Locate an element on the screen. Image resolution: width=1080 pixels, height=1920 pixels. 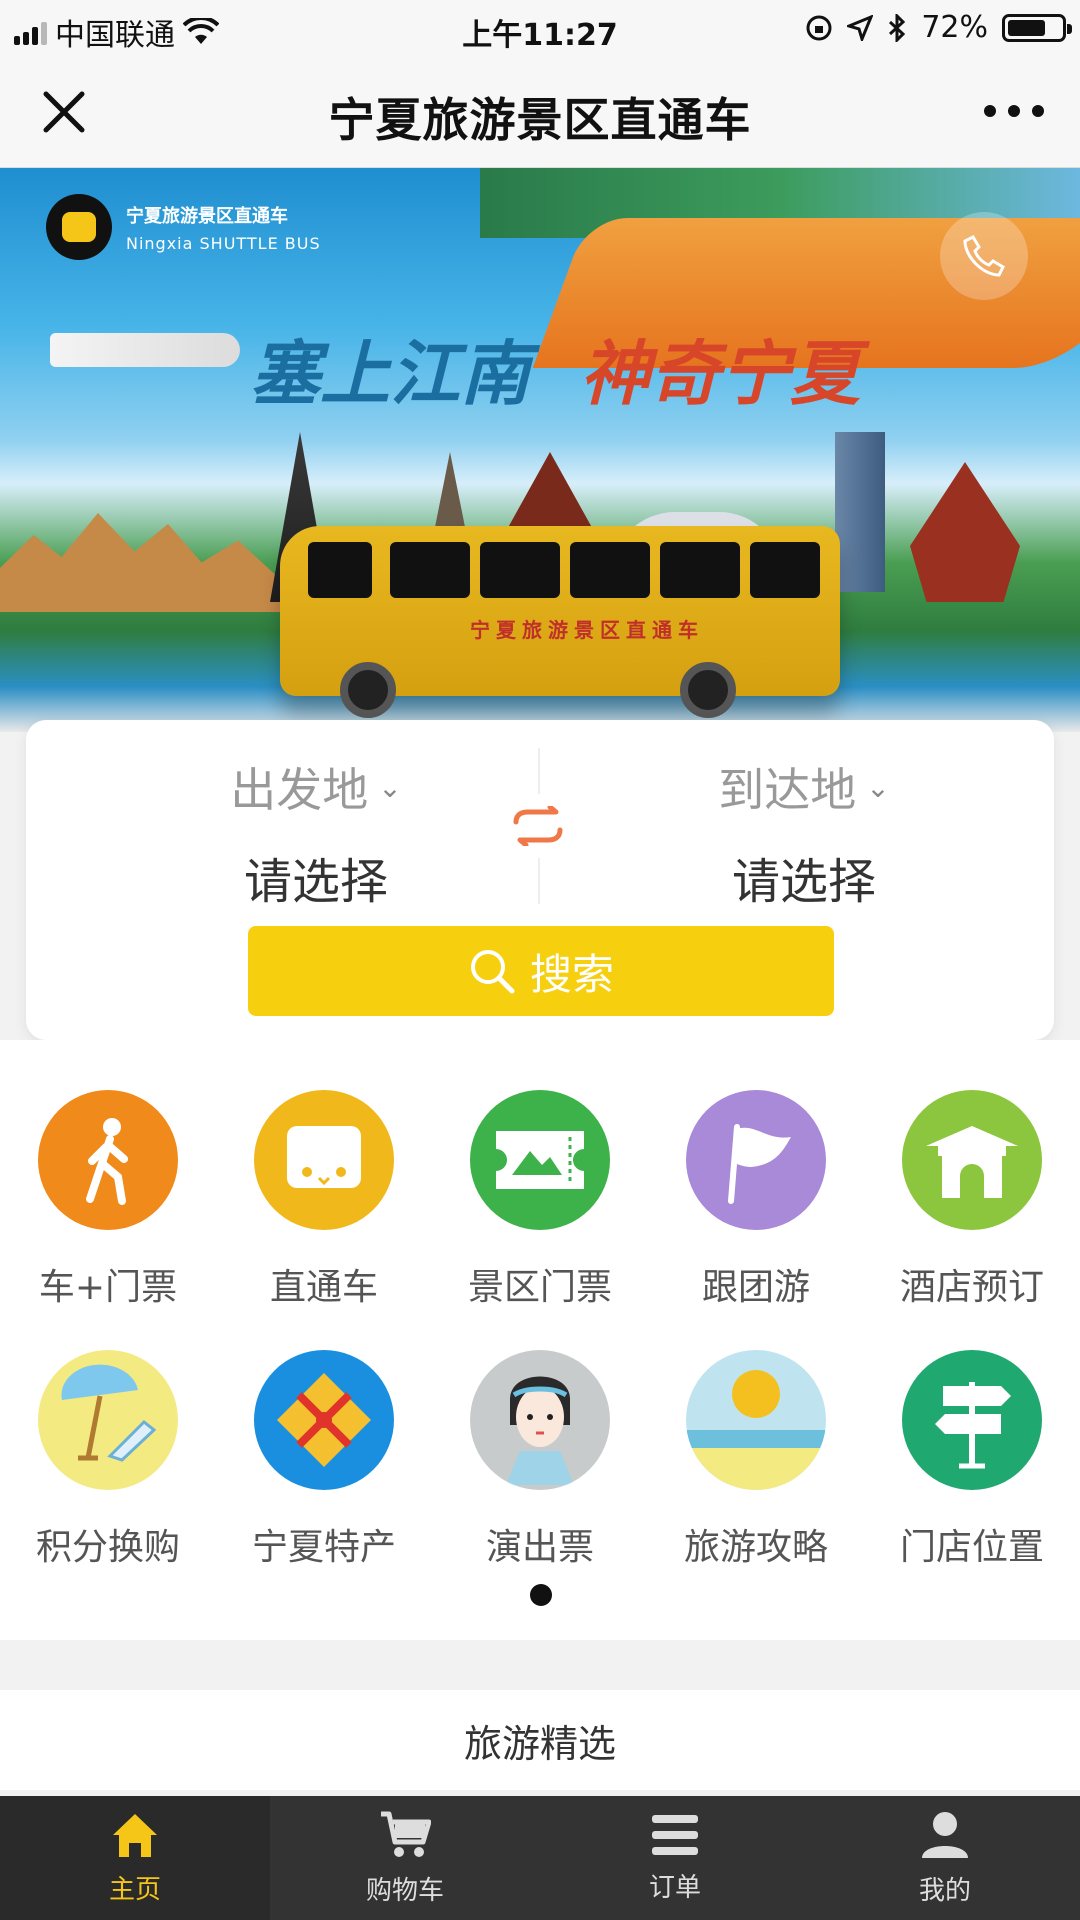
status-right: 72% is located at coordinates (938, 27).